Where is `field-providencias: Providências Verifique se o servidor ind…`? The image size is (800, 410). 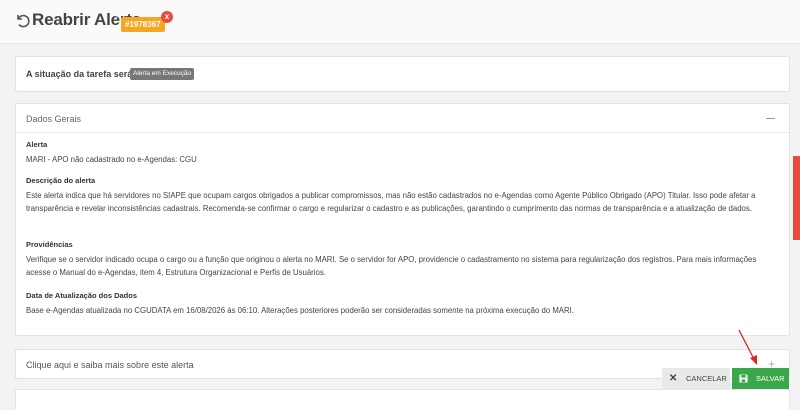 field-providencias: Providências Verifique se o servidor ind… is located at coordinates (403, 259).